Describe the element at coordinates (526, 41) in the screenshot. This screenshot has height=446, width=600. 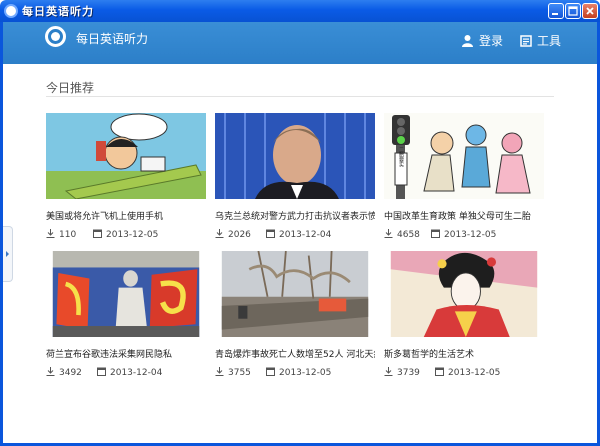
I see `tools-icon` at that location.